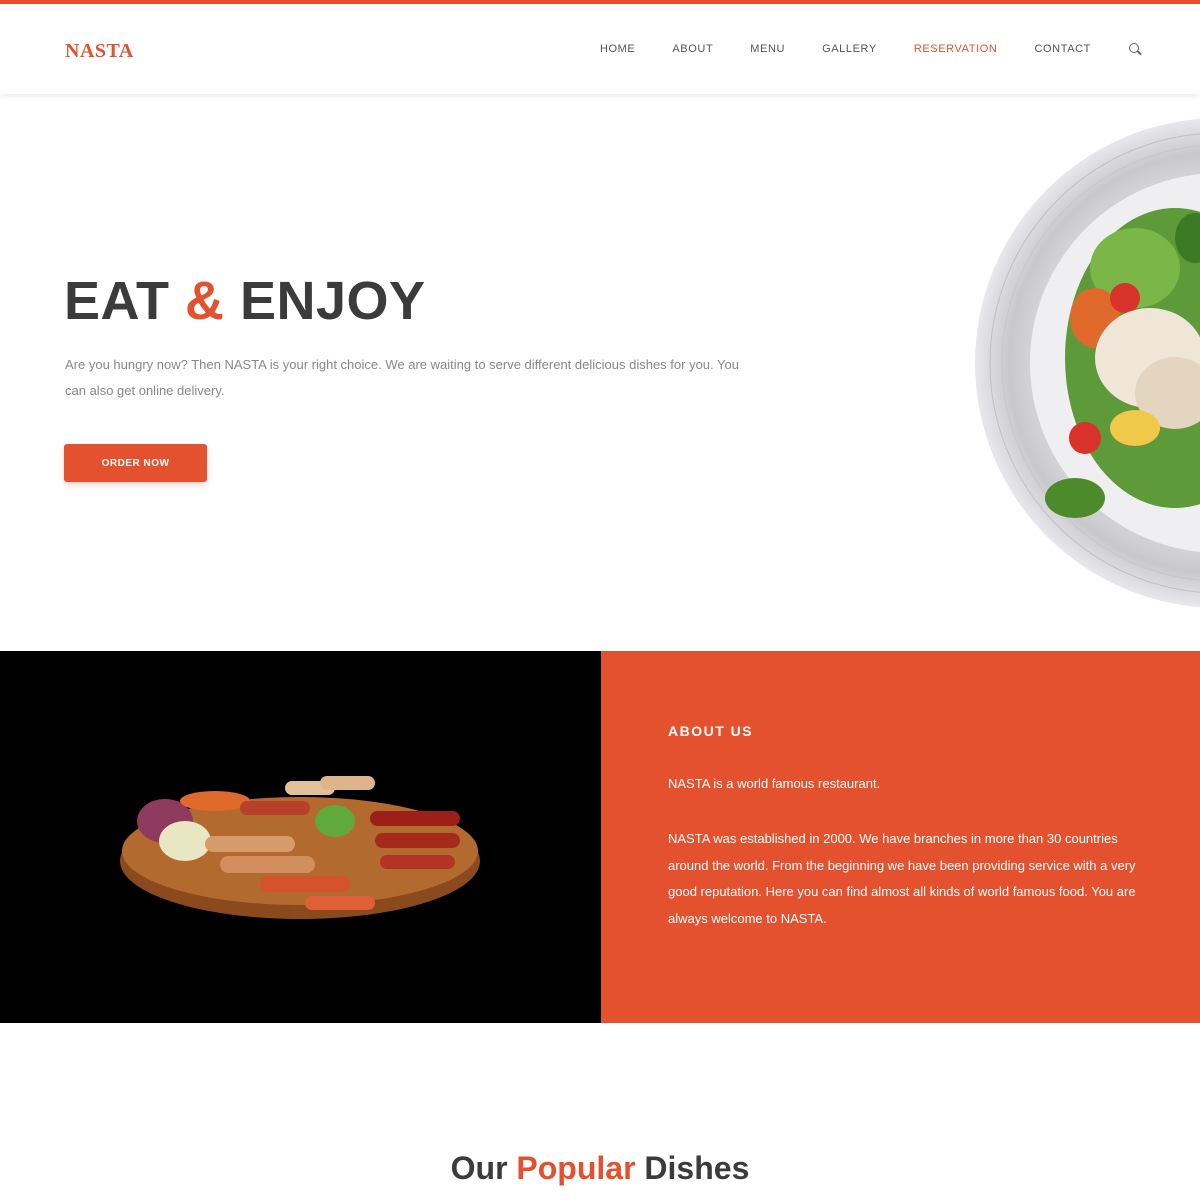  What do you see at coordinates (774, 783) in the screenshot?
I see `about-subtitle: NASTA is a world famous restaurant.` at bounding box center [774, 783].